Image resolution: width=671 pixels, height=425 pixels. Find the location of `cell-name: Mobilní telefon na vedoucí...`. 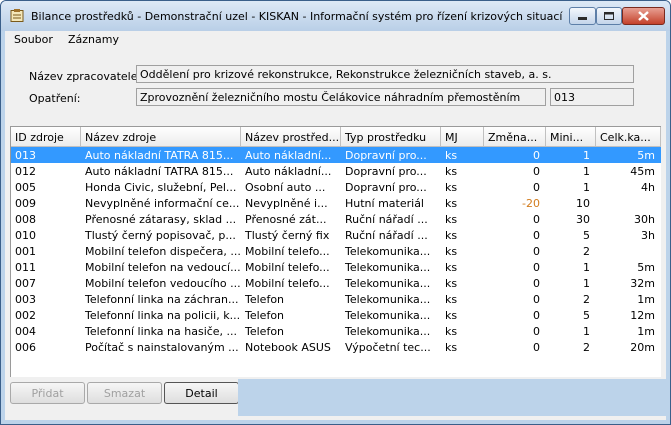

cell-name: Mobilní telefon na vedoucí... is located at coordinates (163, 267).